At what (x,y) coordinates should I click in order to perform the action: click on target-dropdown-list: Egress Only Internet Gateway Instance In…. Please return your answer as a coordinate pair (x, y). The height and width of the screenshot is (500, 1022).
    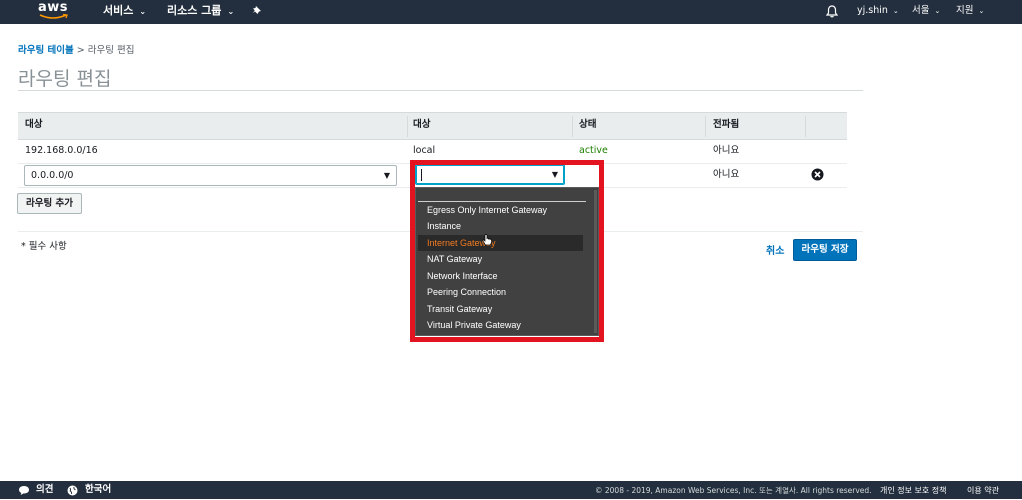
    Looking at the image, I should click on (507, 261).